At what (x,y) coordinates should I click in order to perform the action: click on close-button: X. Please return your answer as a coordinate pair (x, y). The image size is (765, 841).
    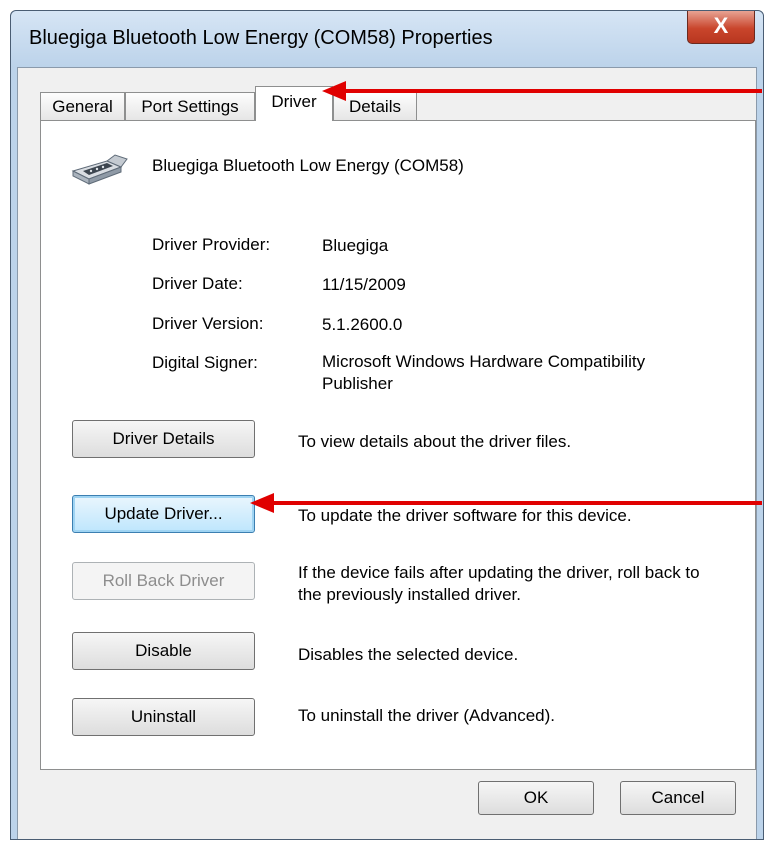
    Looking at the image, I should click on (721, 27).